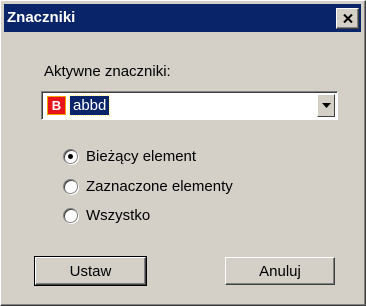 This screenshot has height=306, width=366. I want to click on window-title: Znaczniki, so click(41, 17).